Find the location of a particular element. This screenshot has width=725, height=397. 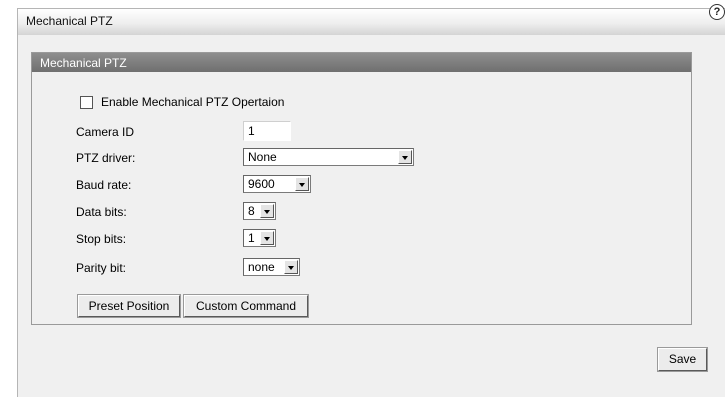

data-bits-label: Data bits: is located at coordinates (101, 212).